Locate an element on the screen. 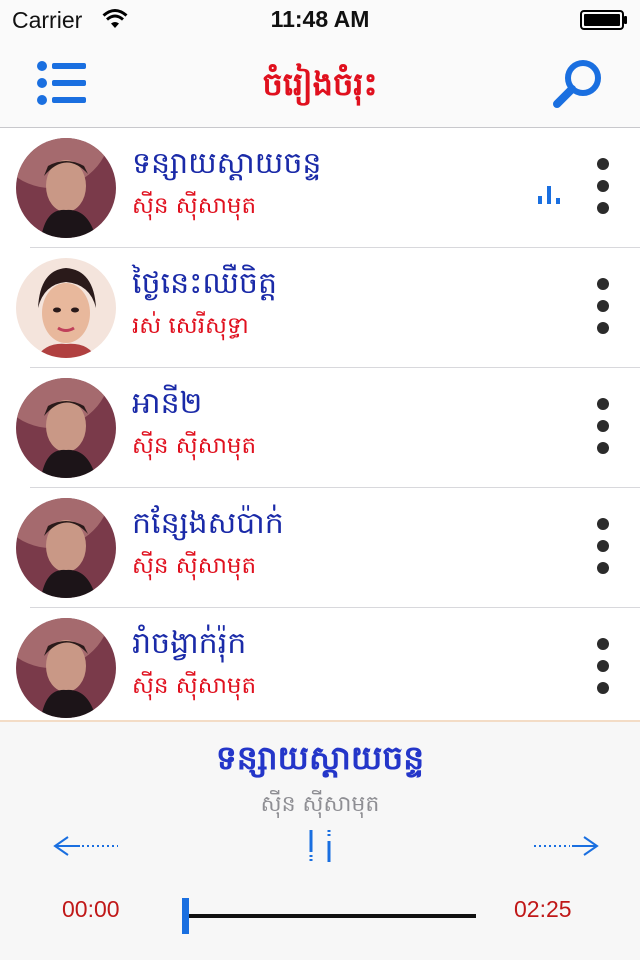 Image resolution: width=640 pixels, height=960 pixels. now-playing-icon is located at coordinates (549, 195).